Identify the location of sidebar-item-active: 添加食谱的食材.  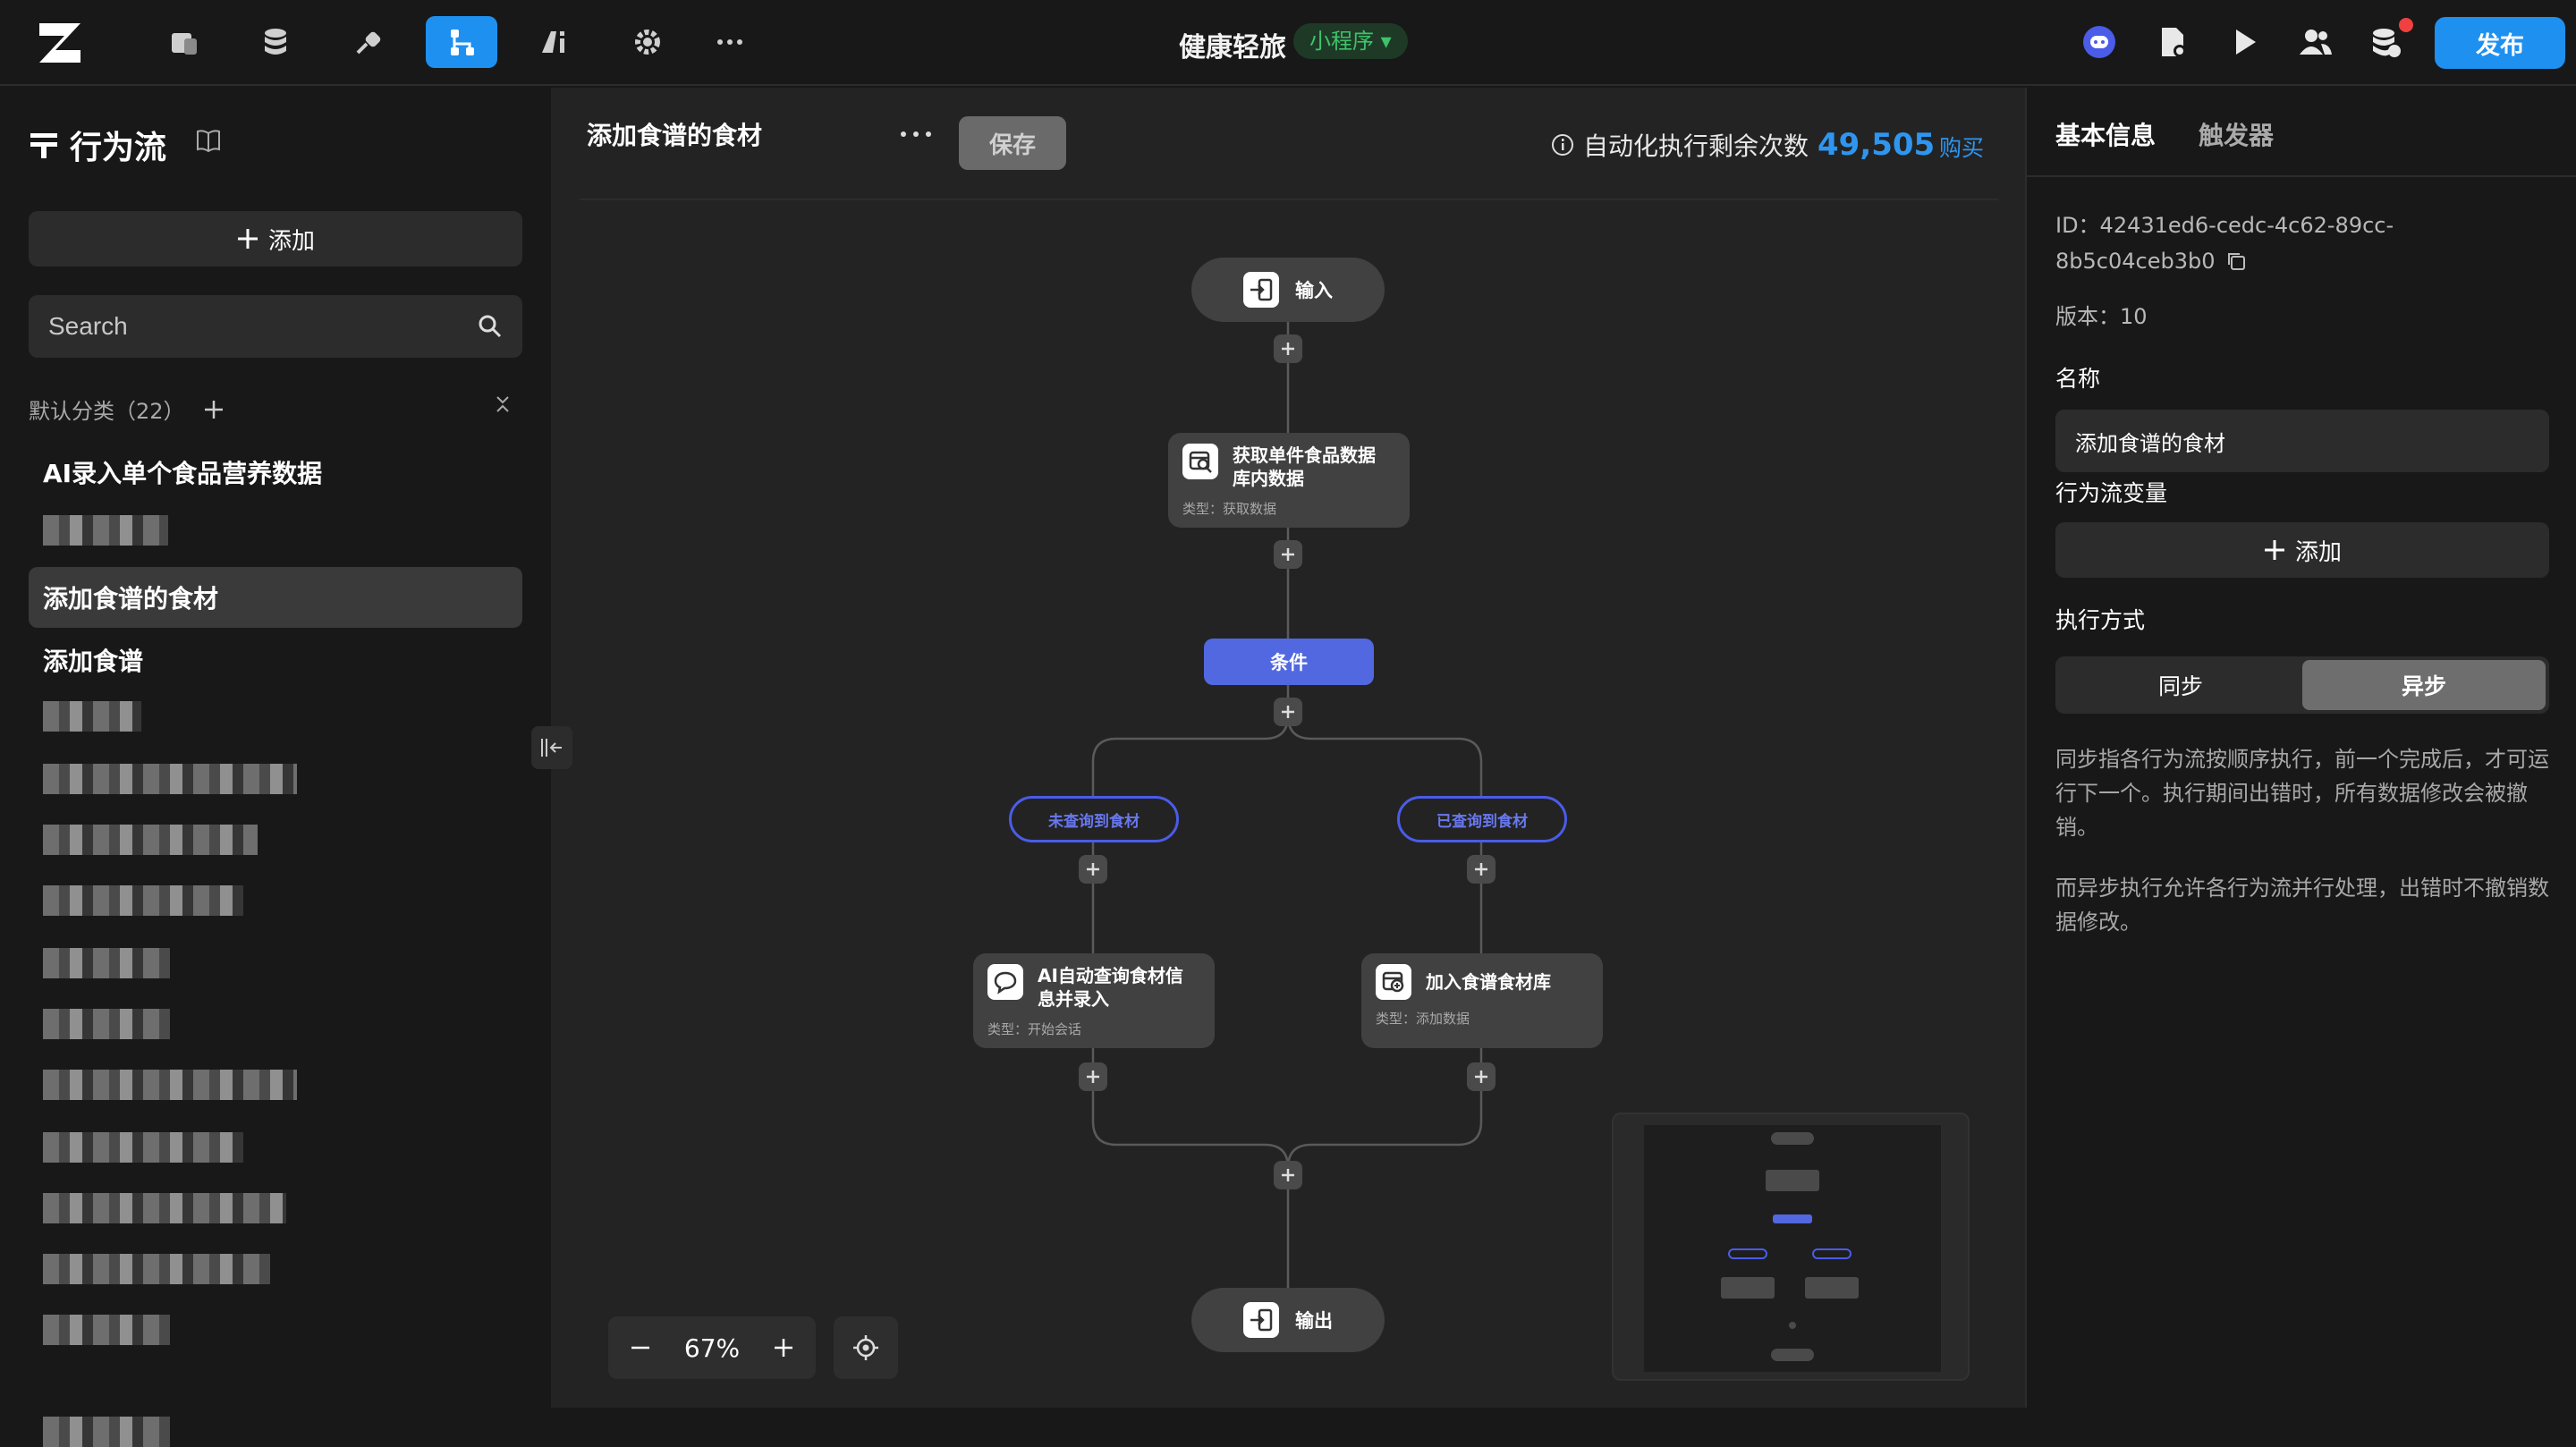
(275, 597).